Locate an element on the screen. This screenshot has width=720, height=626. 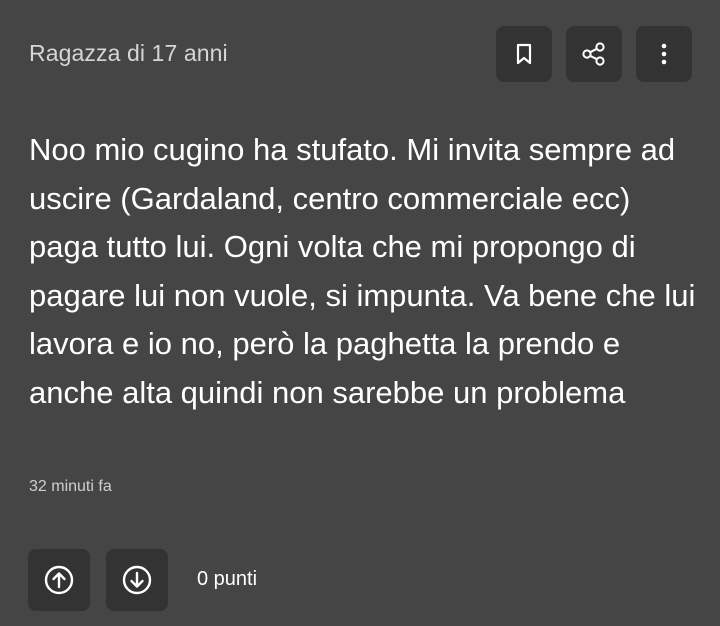
more-options-button is located at coordinates (664, 54).